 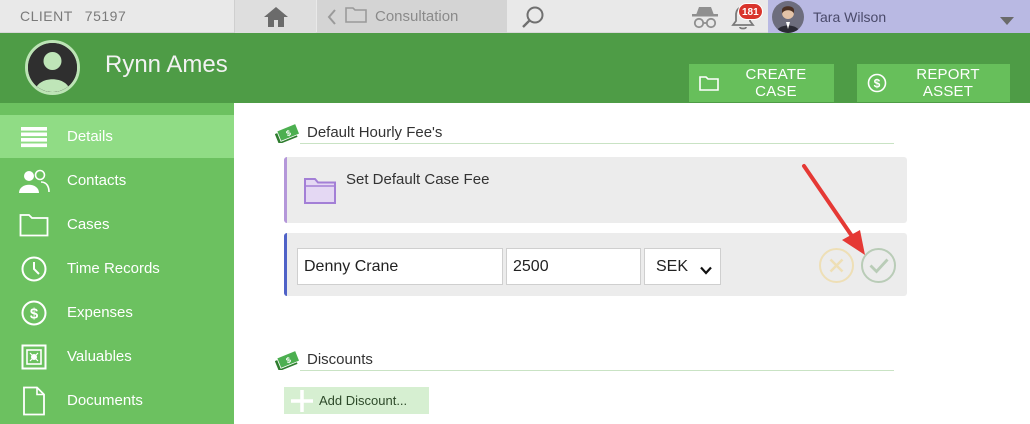 I want to click on sidebar-item-label: Valuables, so click(x=99, y=356).